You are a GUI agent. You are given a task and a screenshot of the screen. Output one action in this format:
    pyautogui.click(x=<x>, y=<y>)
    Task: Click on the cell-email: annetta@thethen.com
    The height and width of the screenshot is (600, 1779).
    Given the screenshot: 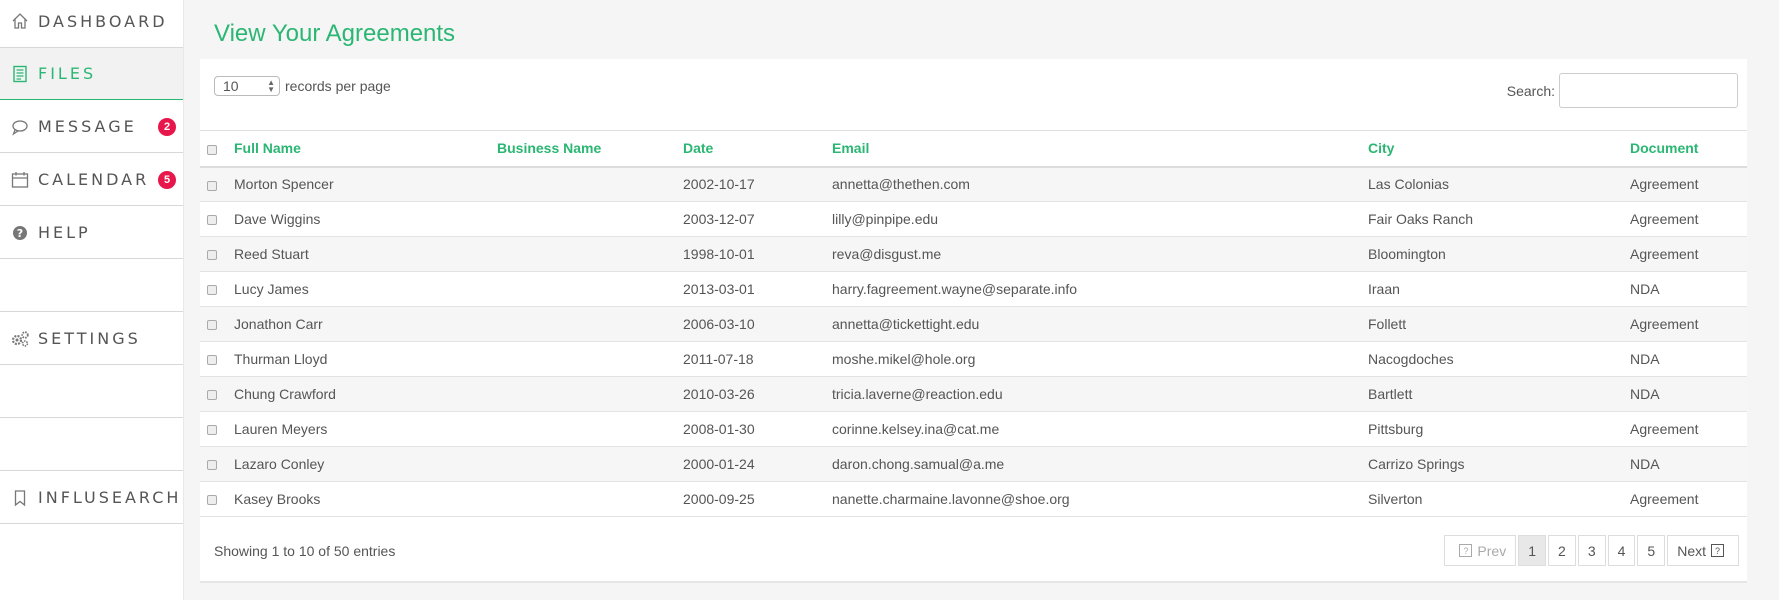 What is the action you would take?
    pyautogui.click(x=1100, y=184)
    